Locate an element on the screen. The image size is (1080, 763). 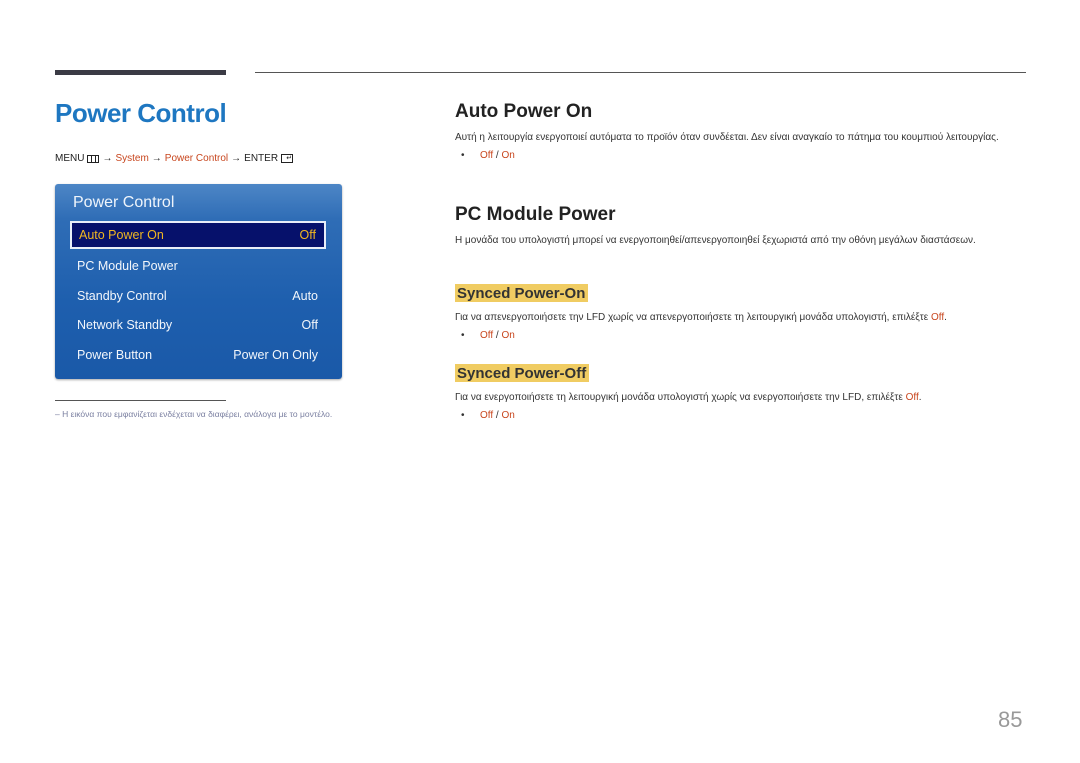
page-title: Power Control is located at coordinates (141, 113).